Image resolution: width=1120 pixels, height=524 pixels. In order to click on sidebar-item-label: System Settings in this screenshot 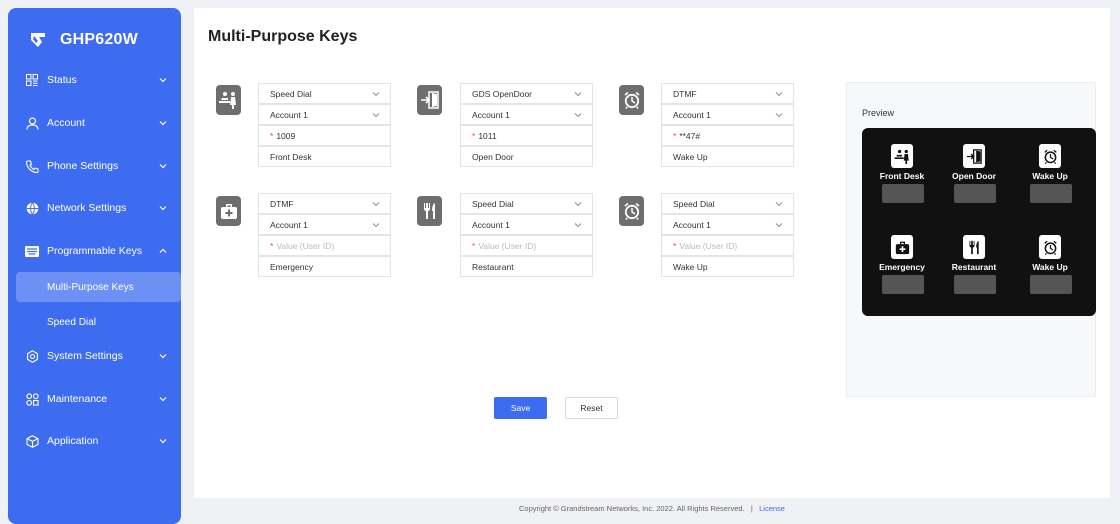, I will do `click(85, 356)`.